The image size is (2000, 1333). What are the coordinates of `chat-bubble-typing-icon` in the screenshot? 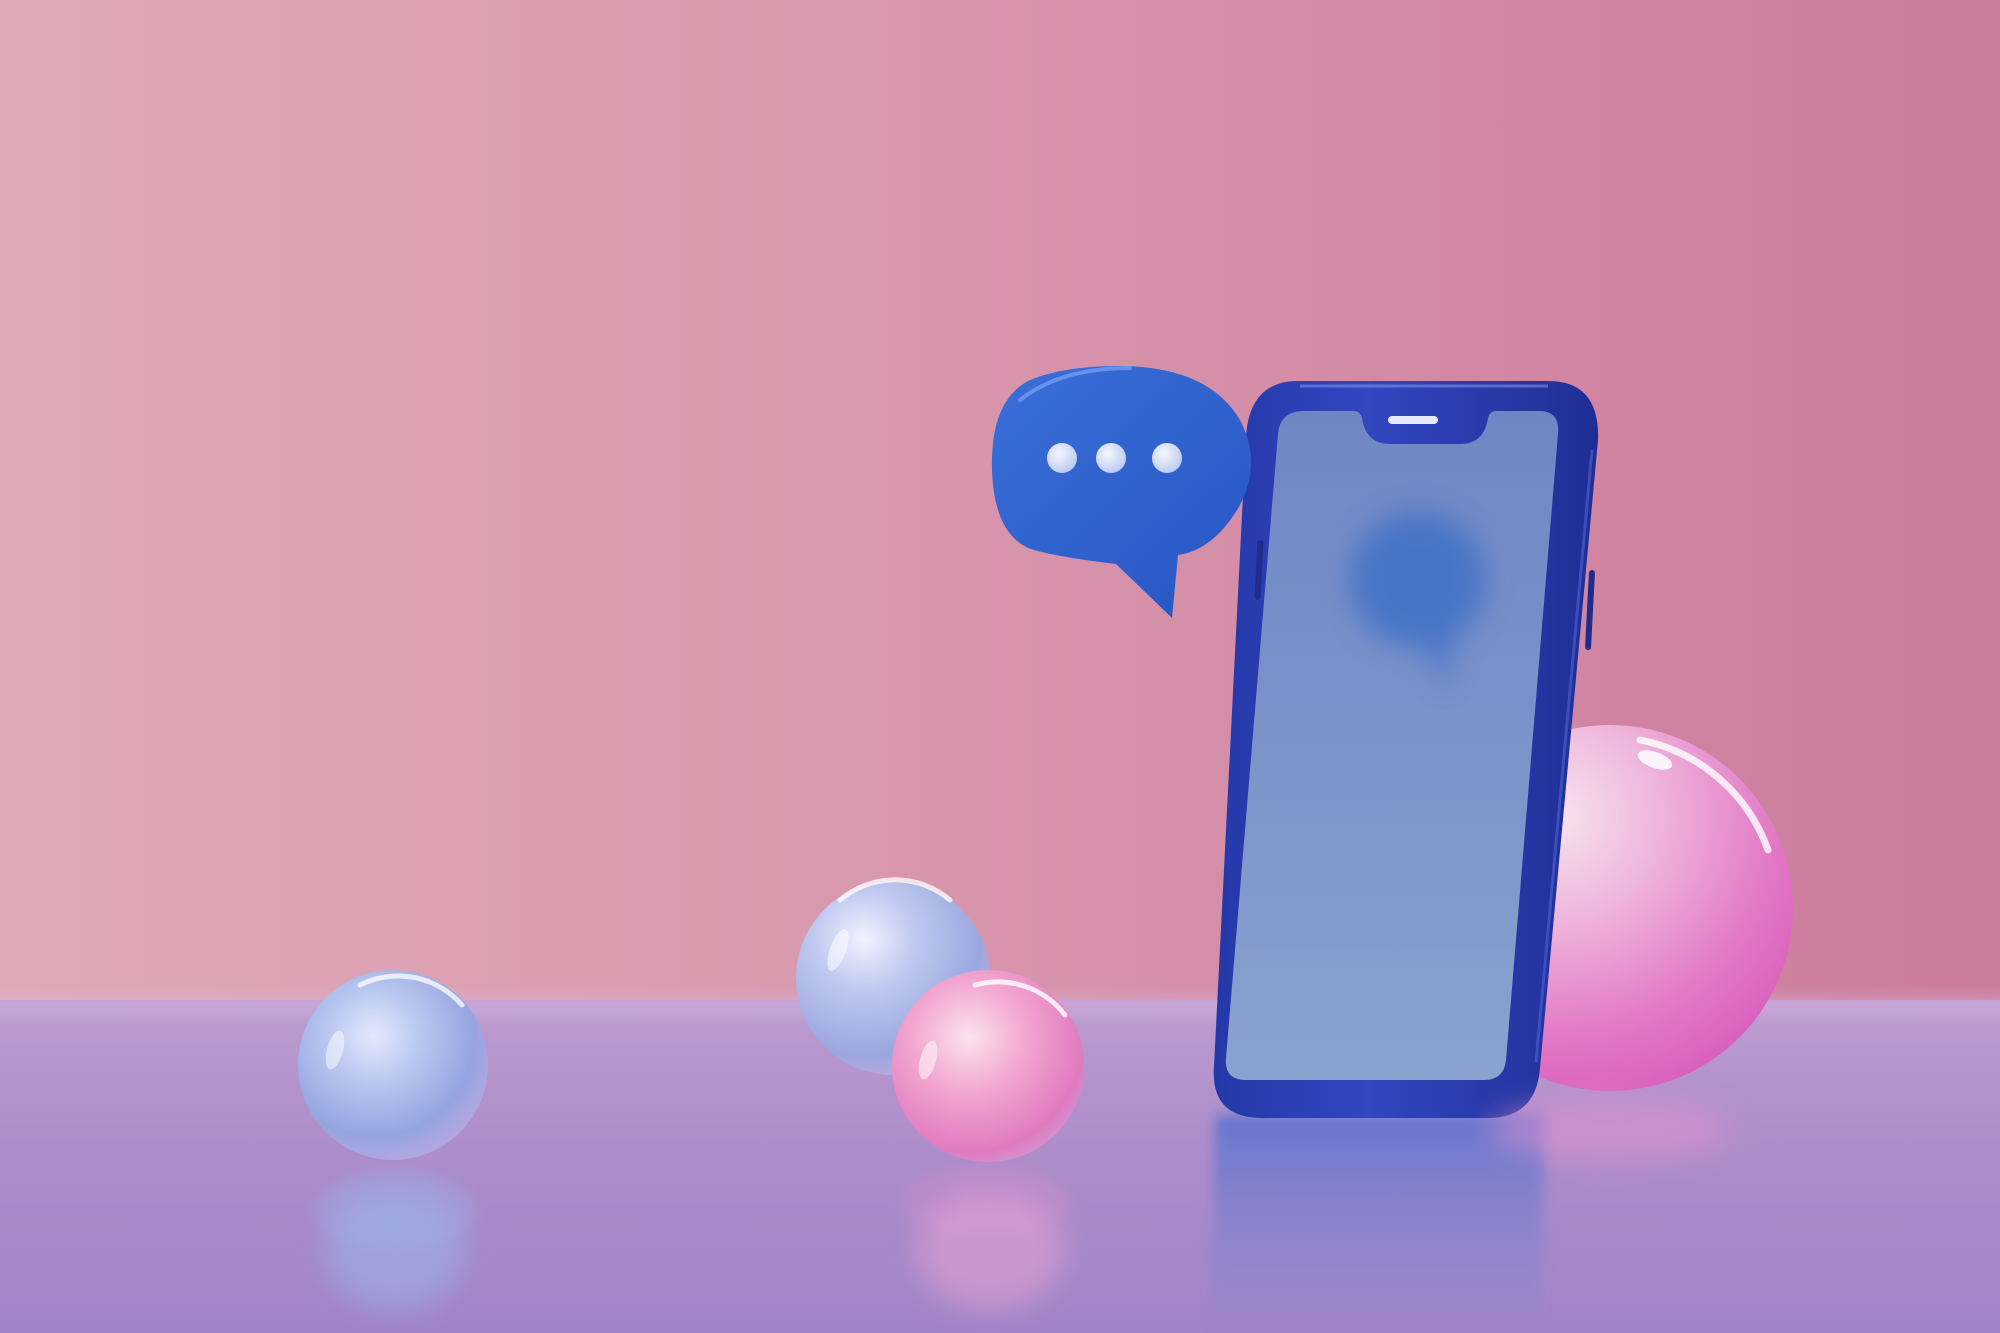 It's located at (1121, 492).